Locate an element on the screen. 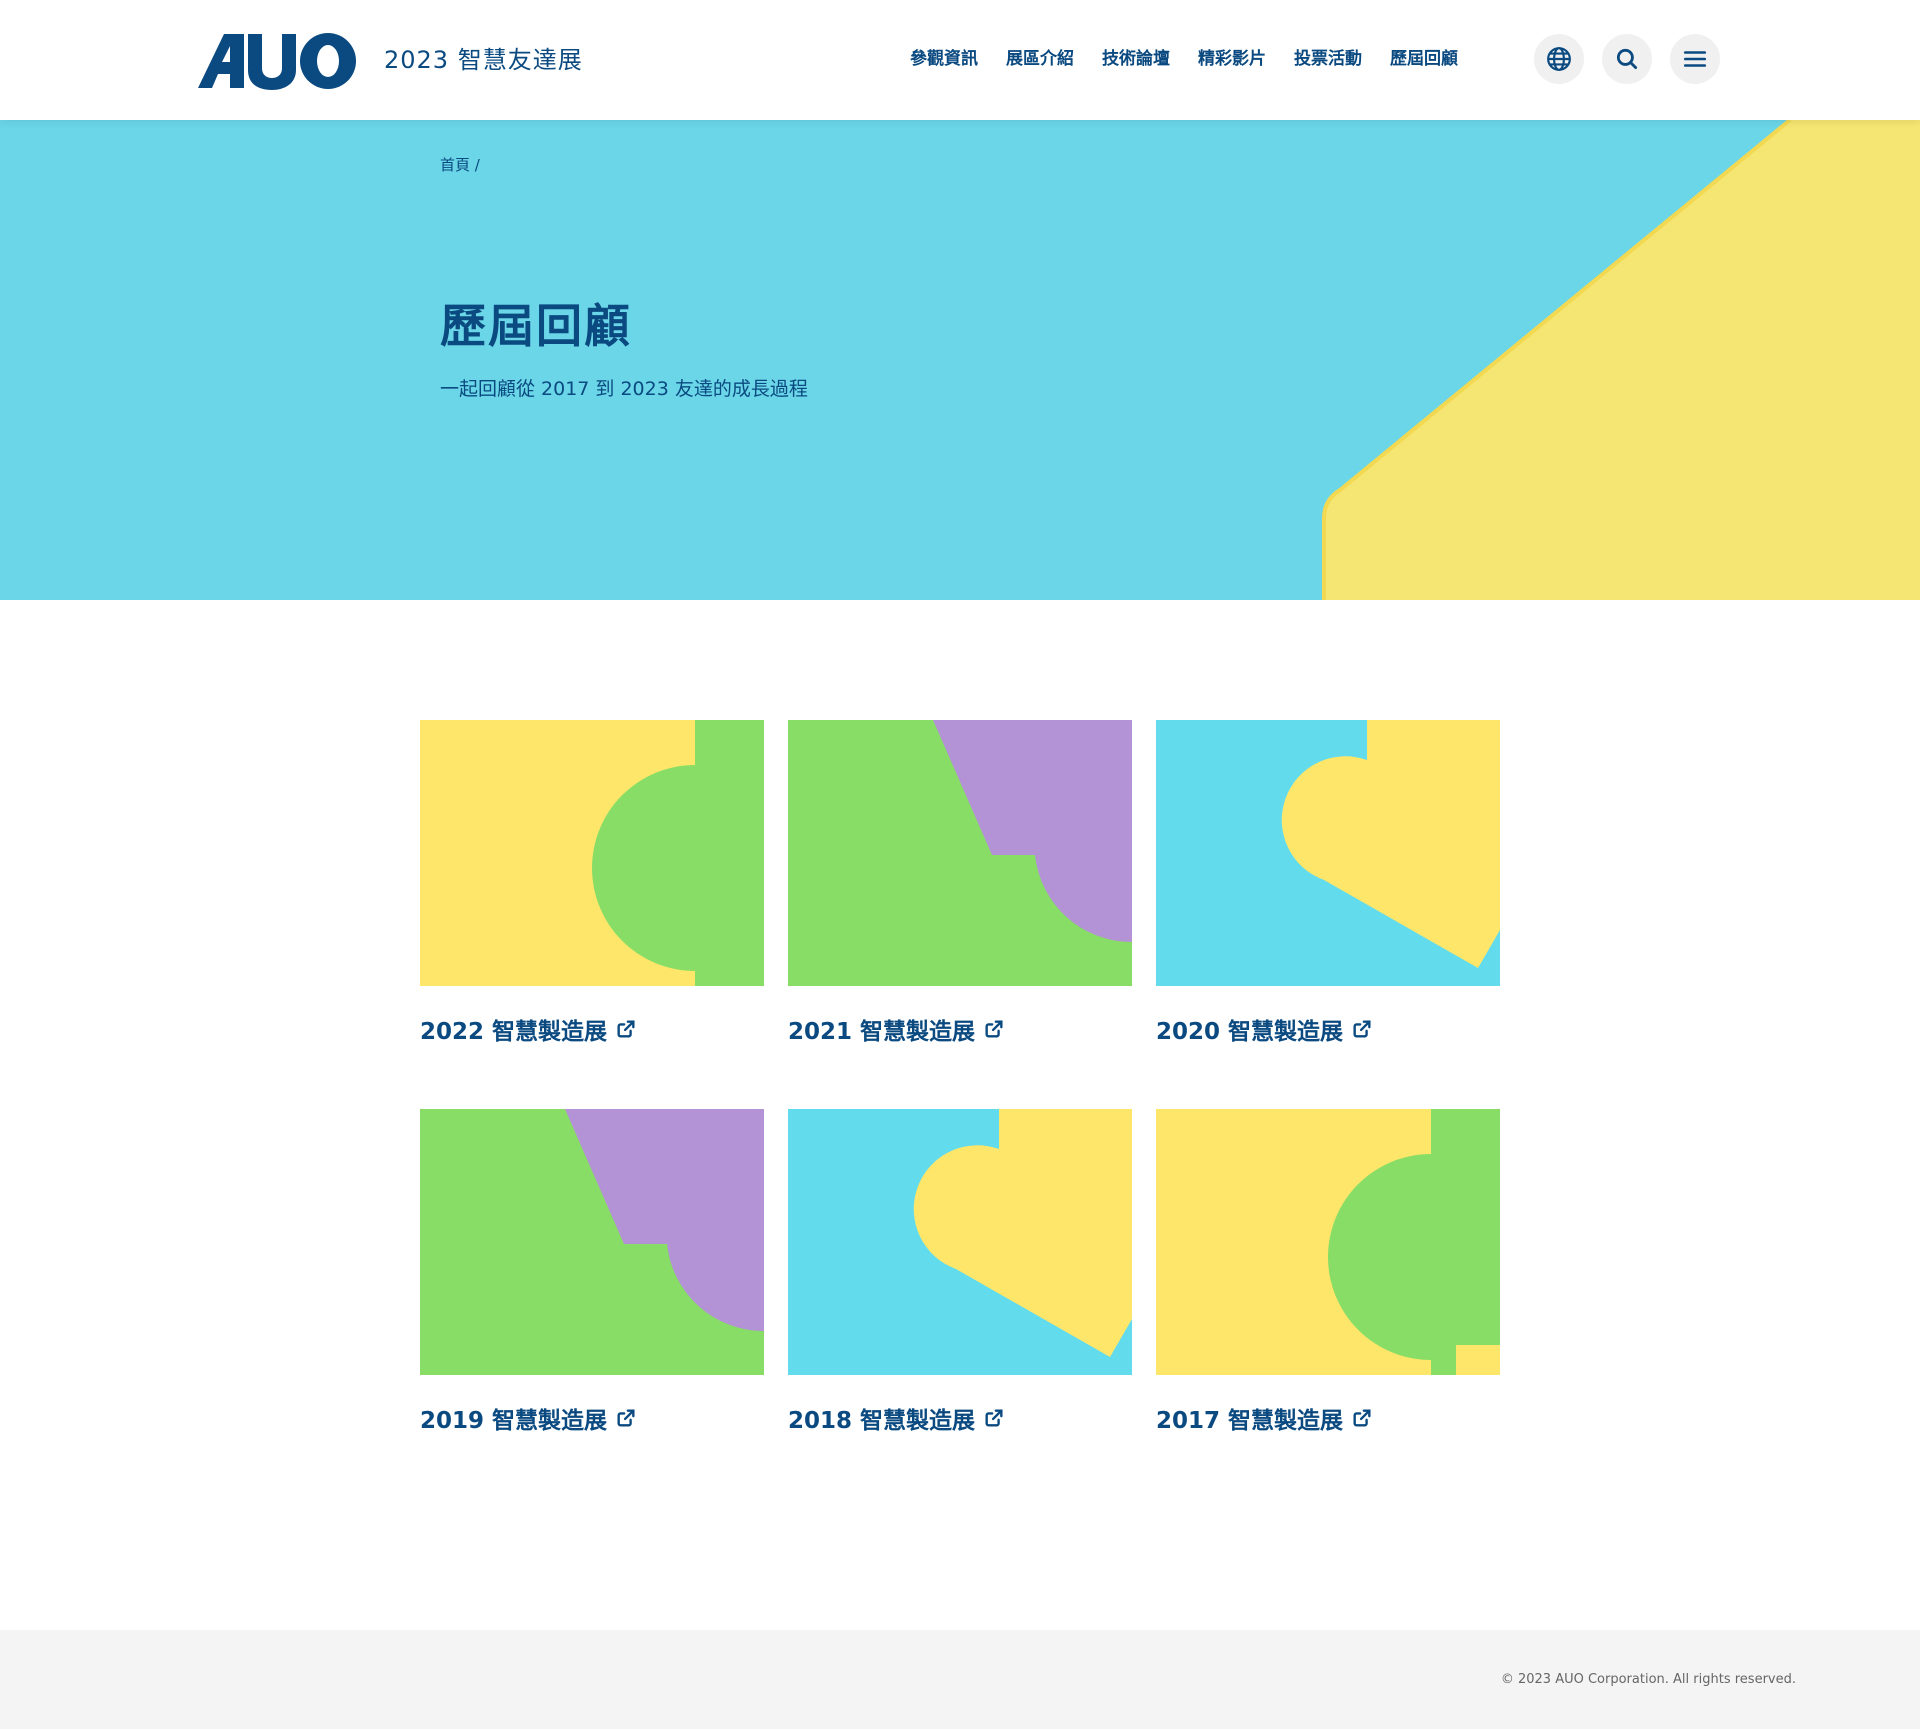 The width and height of the screenshot is (1920, 1729). nav-item-videos: 精彩影片 is located at coordinates (1232, 56).